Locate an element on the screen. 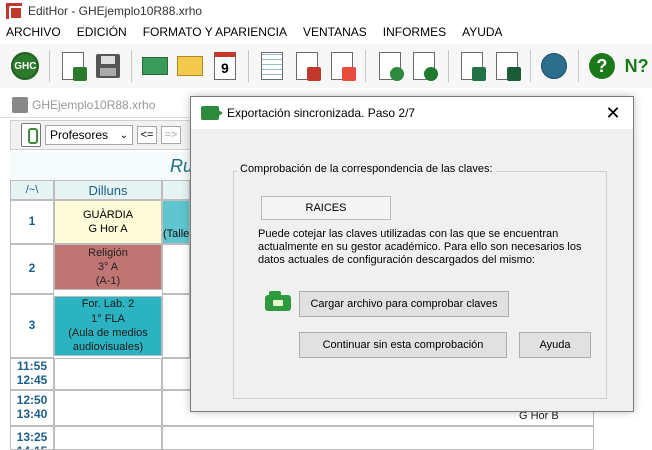 Image resolution: width=652 pixels, height=450 pixels. child-window-title: GHEjemplo10R88.xrho is located at coordinates (94, 104).